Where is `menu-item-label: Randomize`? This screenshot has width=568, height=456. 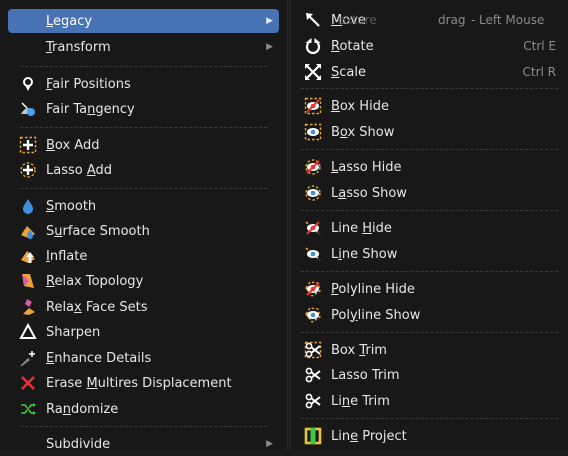 menu-item-label: Randomize is located at coordinates (82, 409).